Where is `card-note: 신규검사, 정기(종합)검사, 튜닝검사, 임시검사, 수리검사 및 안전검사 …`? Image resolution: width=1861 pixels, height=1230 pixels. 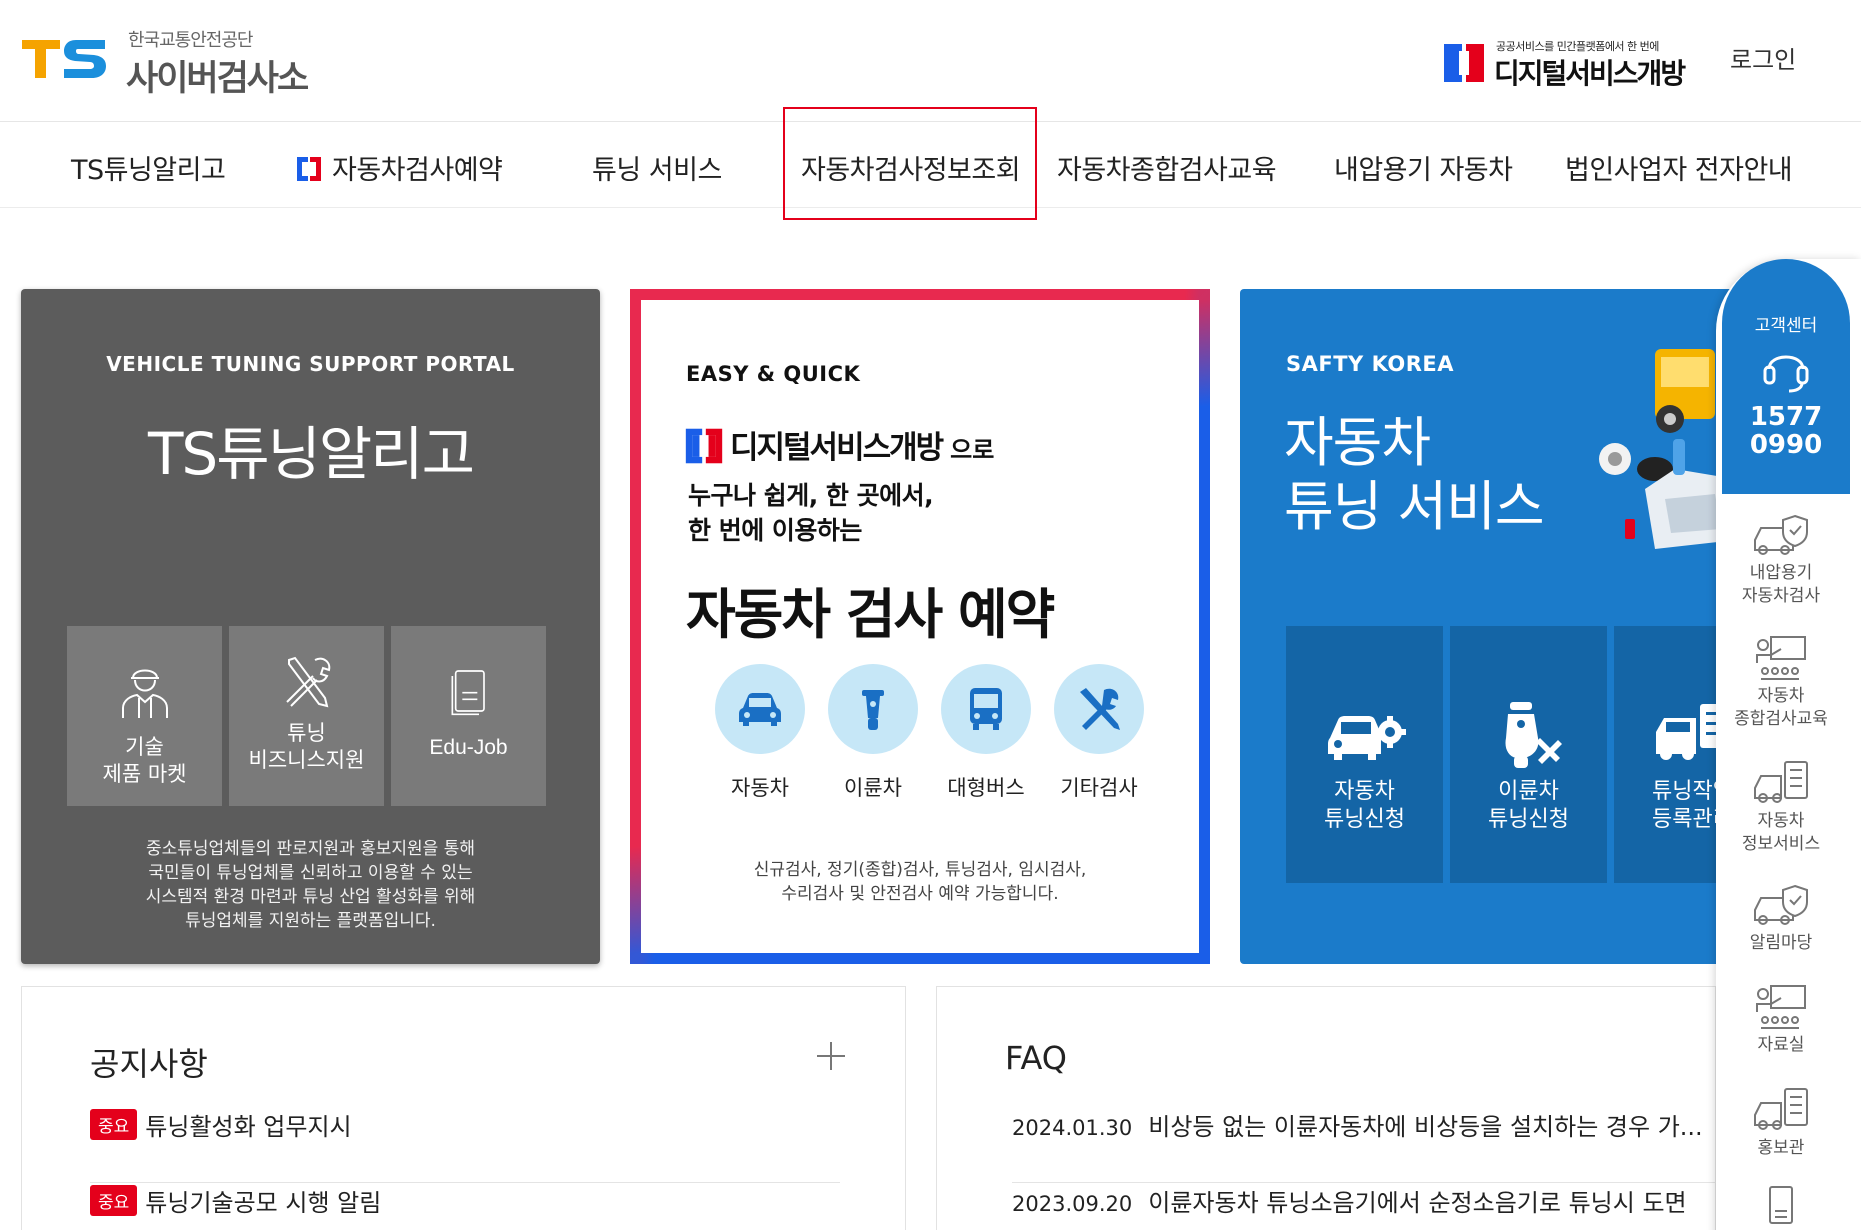
card-note: 신규검사, 정기(종합)검사, 튜닝검사, 임시검사, 수리검사 및 안전검사 … is located at coordinates (920, 882).